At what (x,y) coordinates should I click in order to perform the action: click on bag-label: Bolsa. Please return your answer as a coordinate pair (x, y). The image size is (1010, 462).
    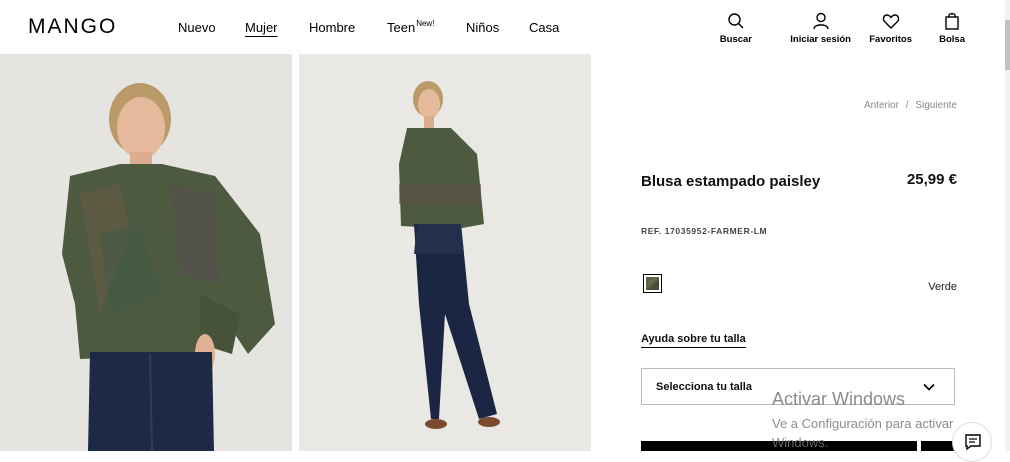
    Looking at the image, I should click on (952, 39).